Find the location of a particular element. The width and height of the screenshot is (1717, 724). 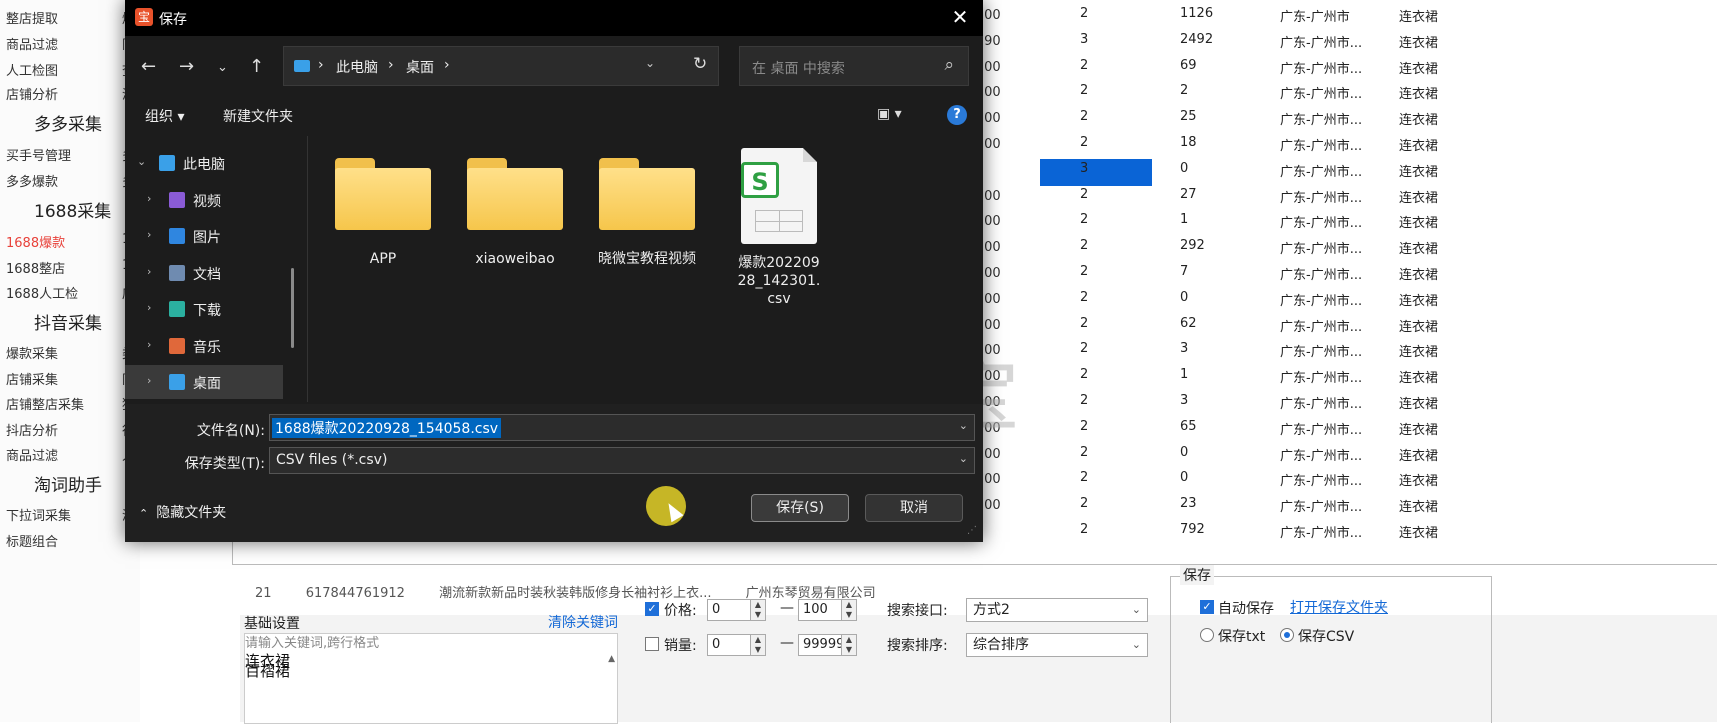

table-row: 2 2 广东-广州市... 连衣裙 is located at coordinates (1378, 90).